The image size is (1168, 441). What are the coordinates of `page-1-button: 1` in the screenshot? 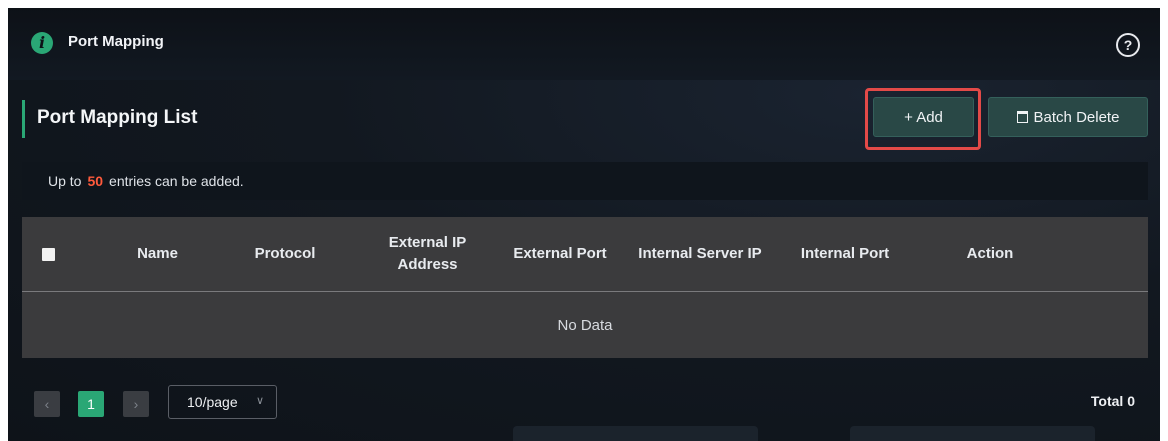 It's located at (91, 404).